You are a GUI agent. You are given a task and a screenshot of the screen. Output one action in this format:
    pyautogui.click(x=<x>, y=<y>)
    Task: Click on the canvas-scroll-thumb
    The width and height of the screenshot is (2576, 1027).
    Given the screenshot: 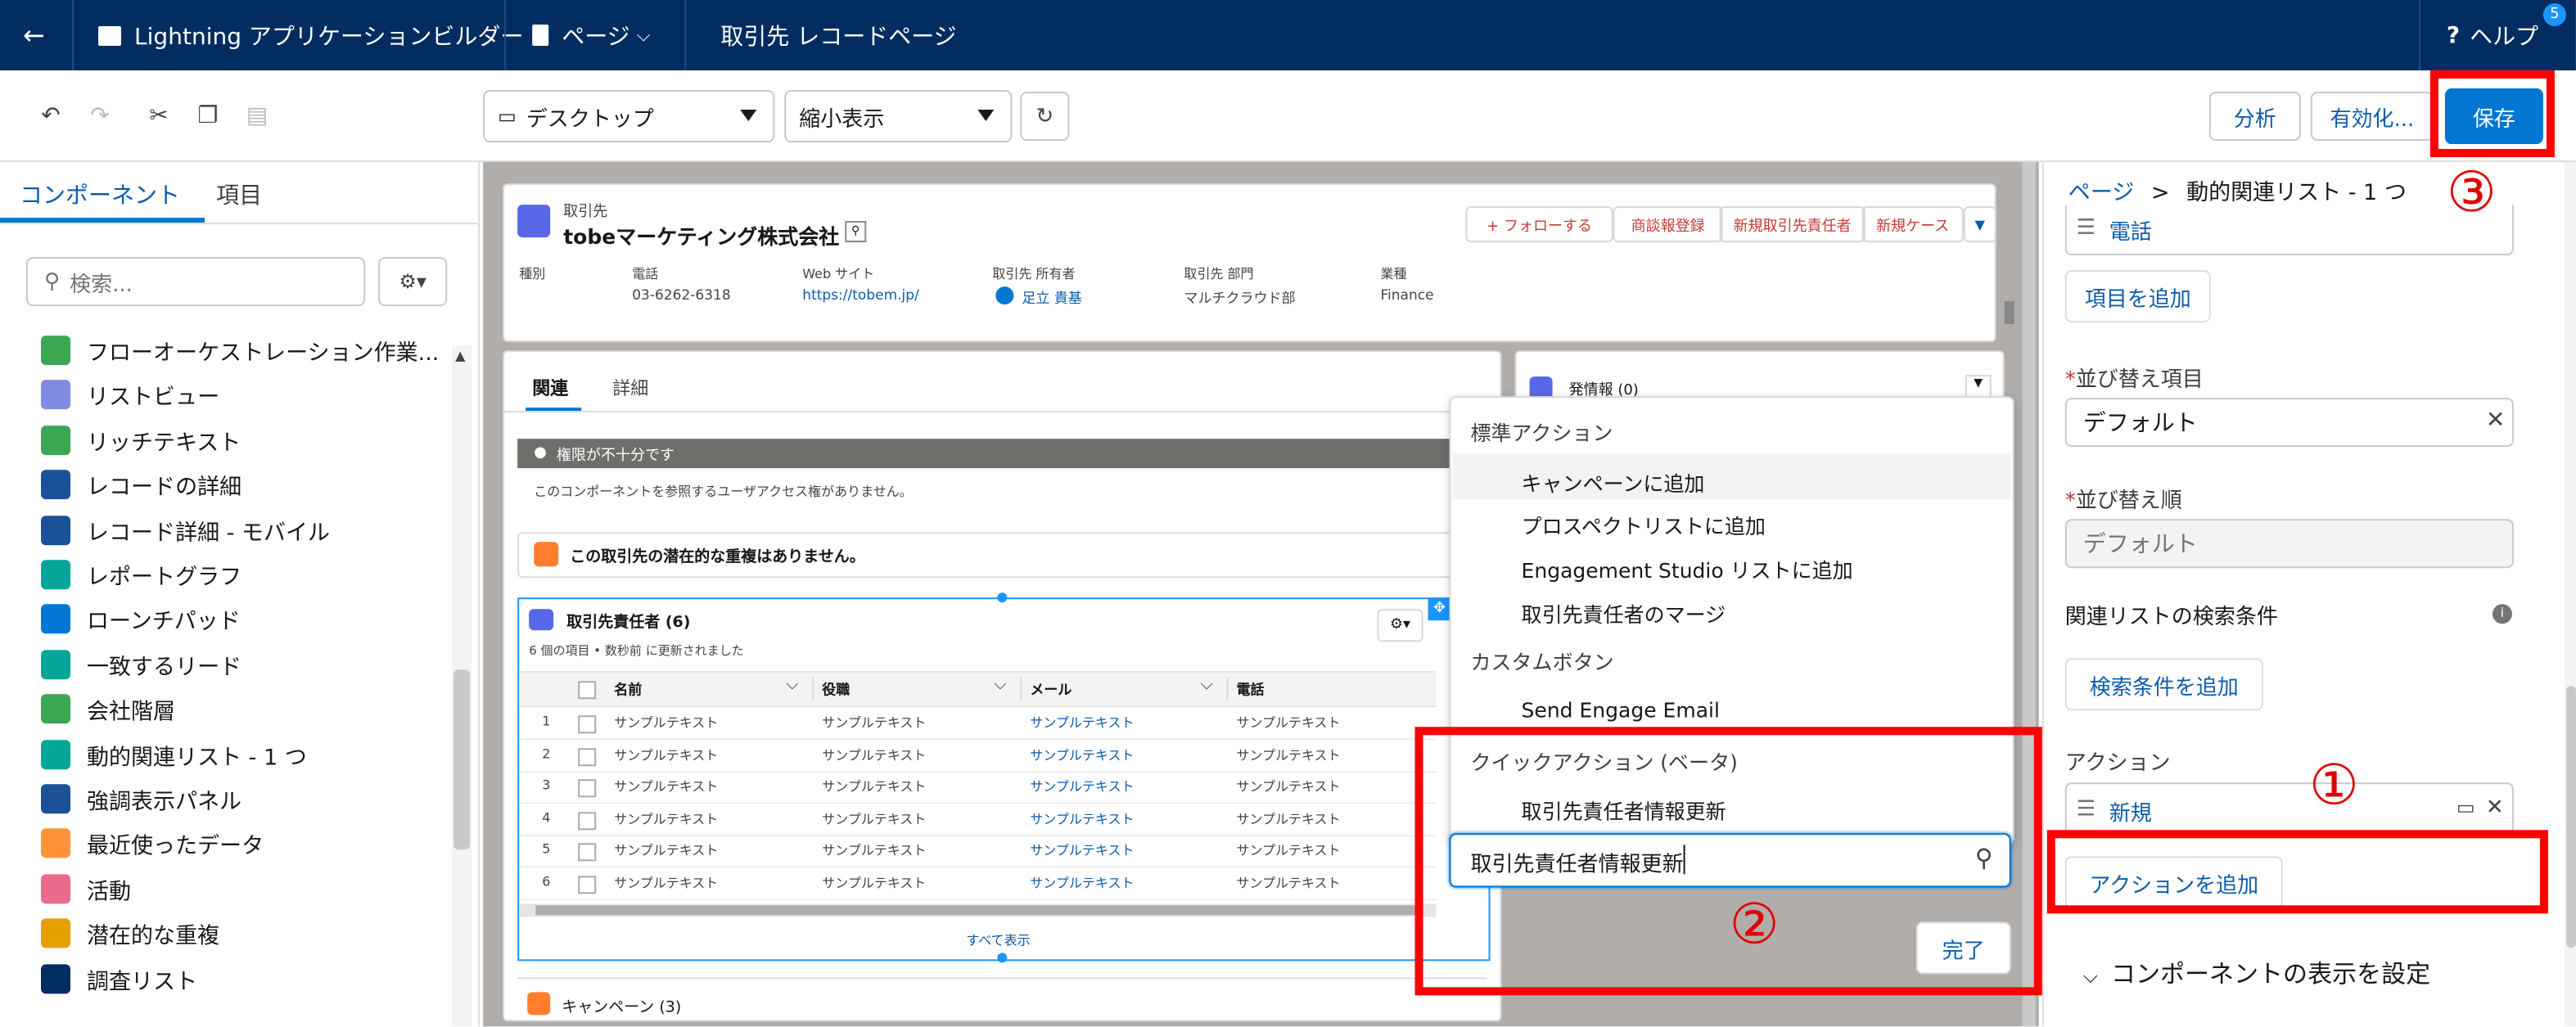 What is the action you would take?
    pyautogui.click(x=2009, y=313)
    